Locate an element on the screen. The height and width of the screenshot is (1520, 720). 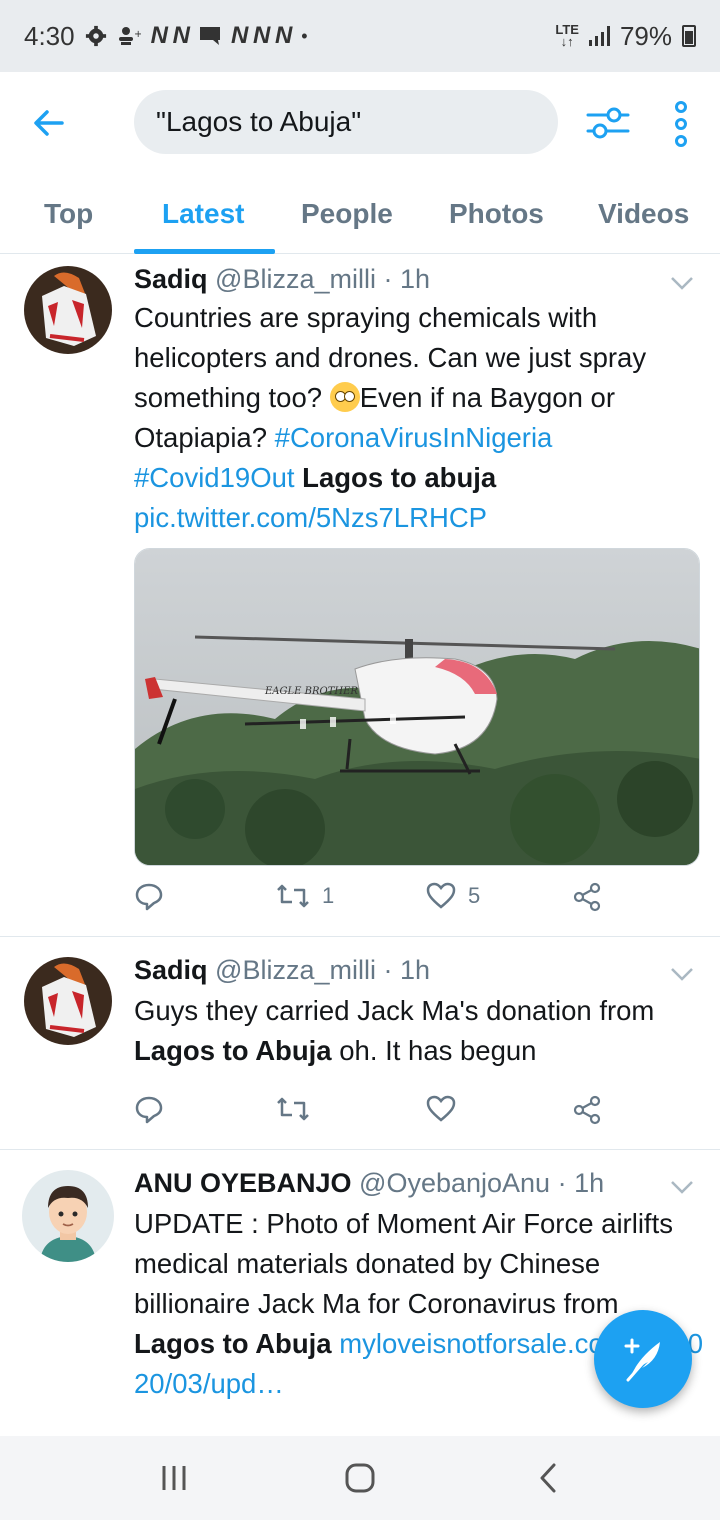
tweet-header: ANU OYEBANJO @OyebanjoAnu · 1h is located at coordinates (369, 1183).